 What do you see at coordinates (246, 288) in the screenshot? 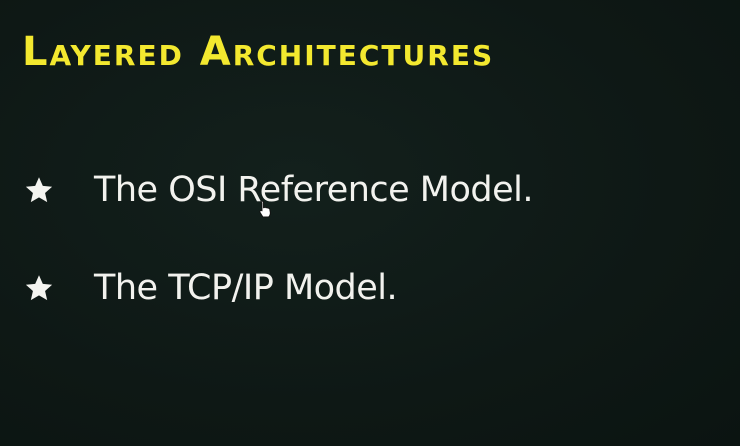
I see `bullet-text: The TCP/IP Model.` at bounding box center [246, 288].